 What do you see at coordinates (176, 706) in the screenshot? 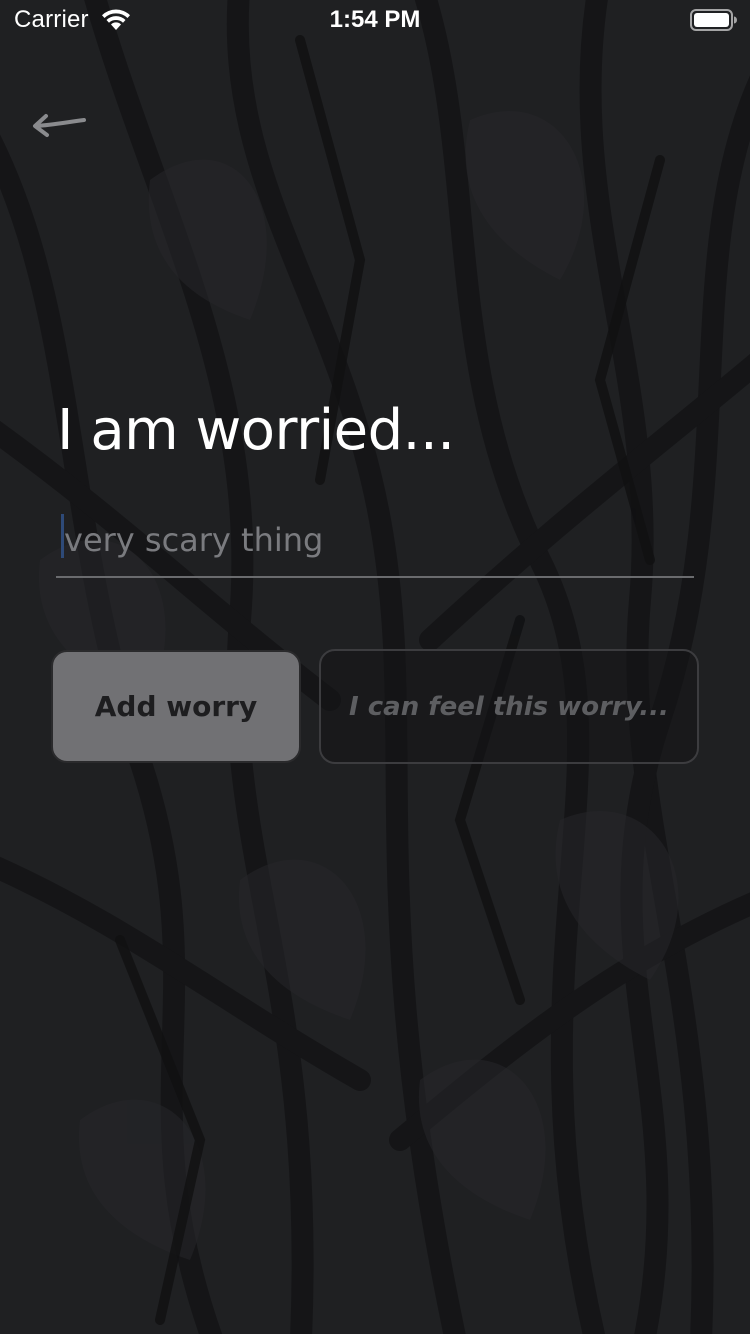
I see `add-worry-button: Add worry` at bounding box center [176, 706].